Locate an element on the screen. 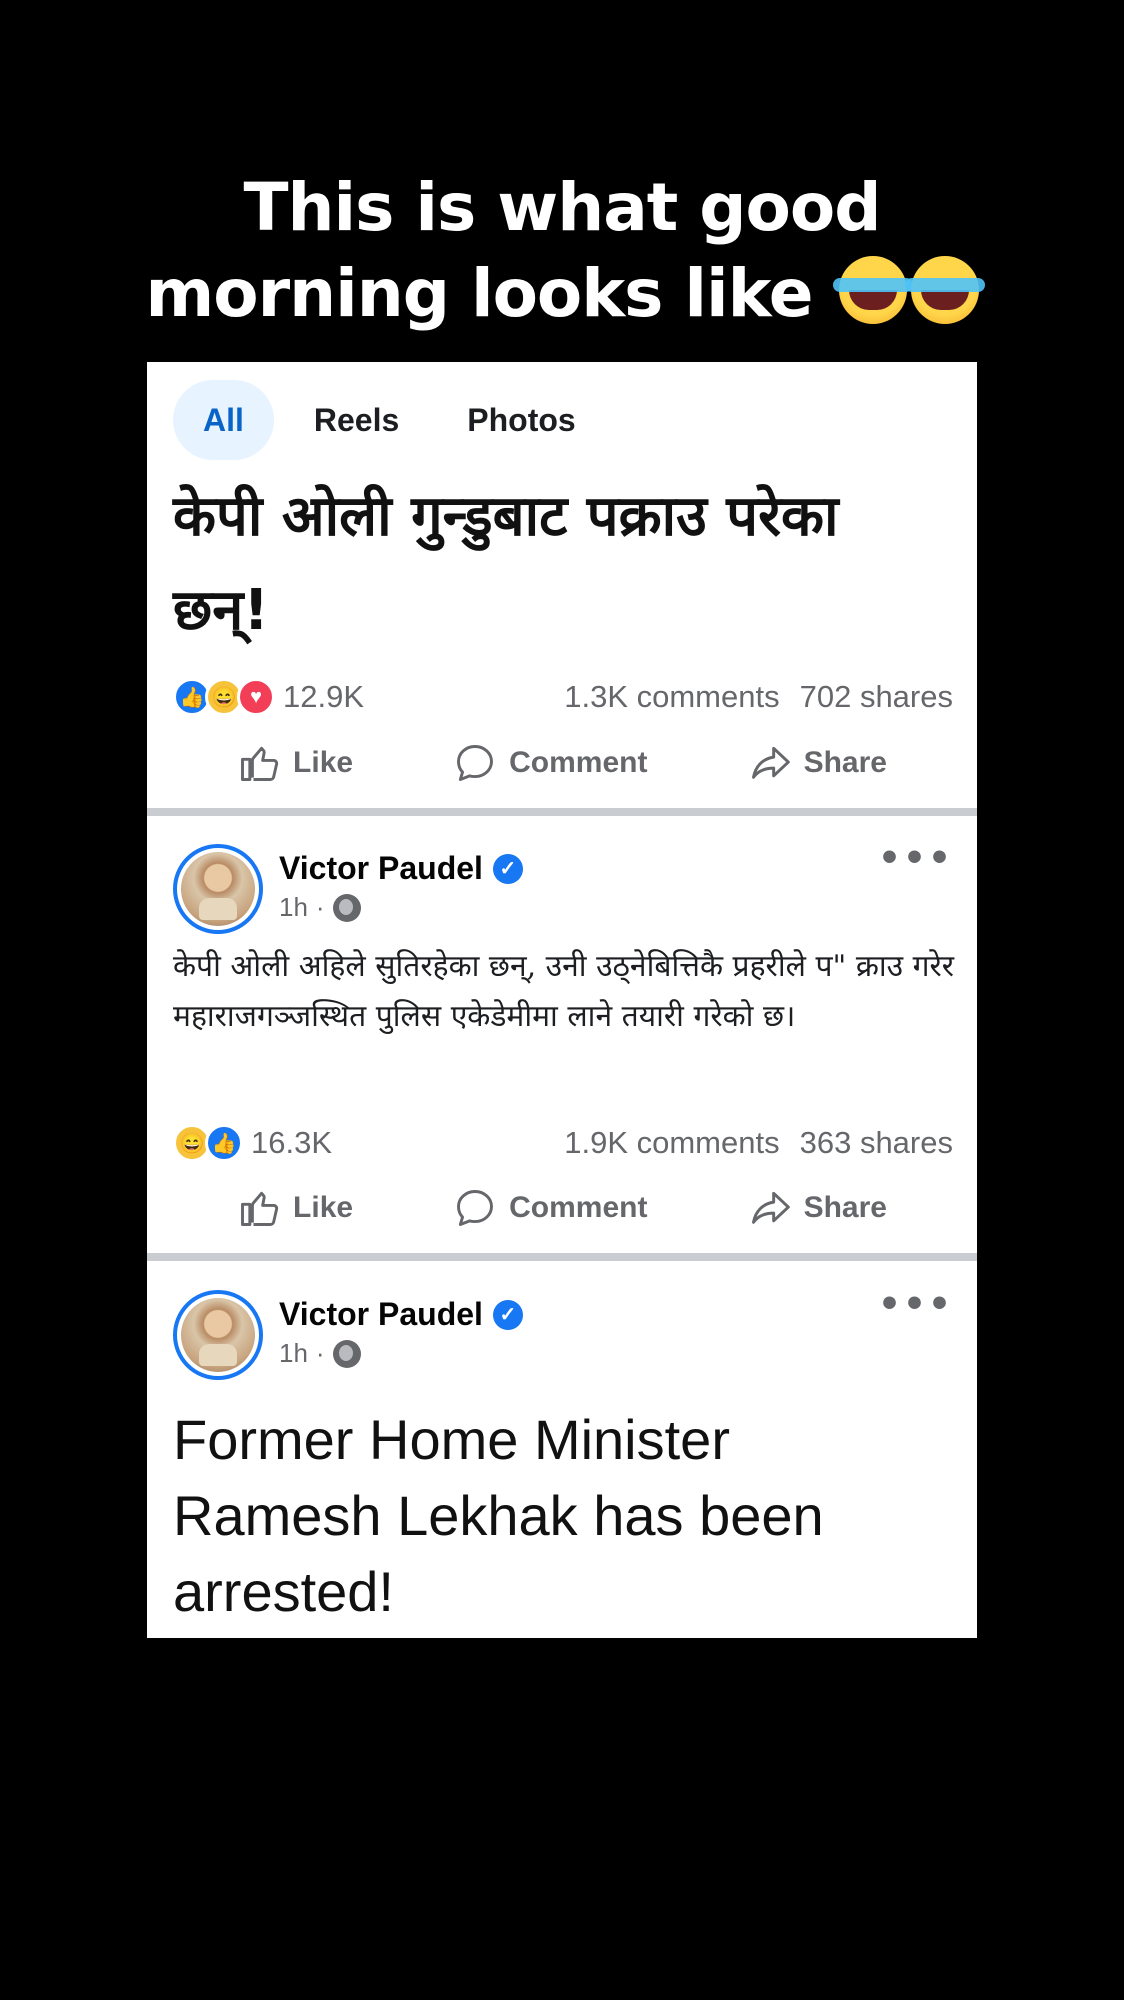 The height and width of the screenshot is (2000, 1124). share-count: 363 shares is located at coordinates (876, 1143).